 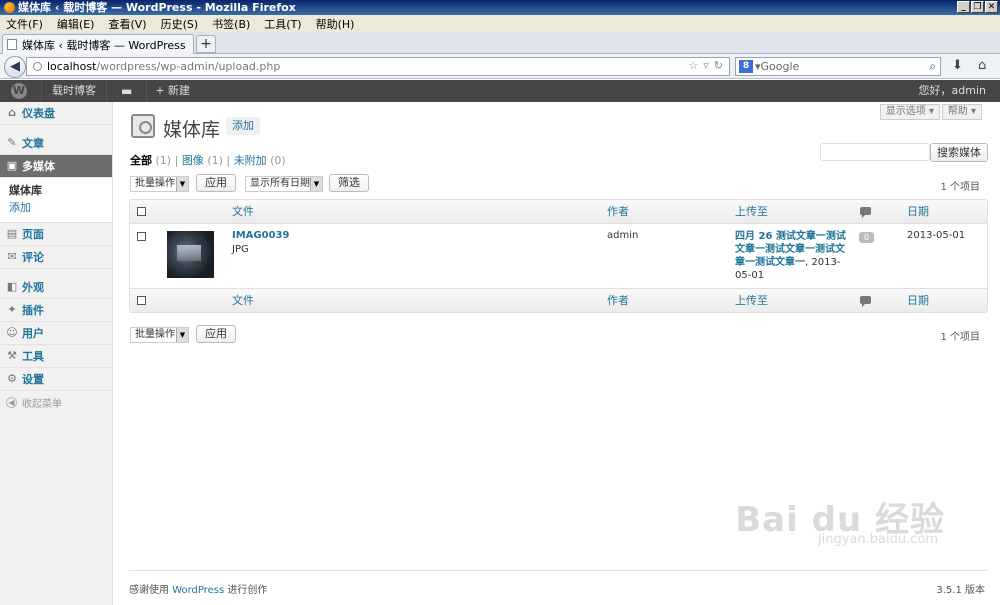 I want to click on date-filter-select: 显示所有日期 ▼, so click(x=284, y=184).